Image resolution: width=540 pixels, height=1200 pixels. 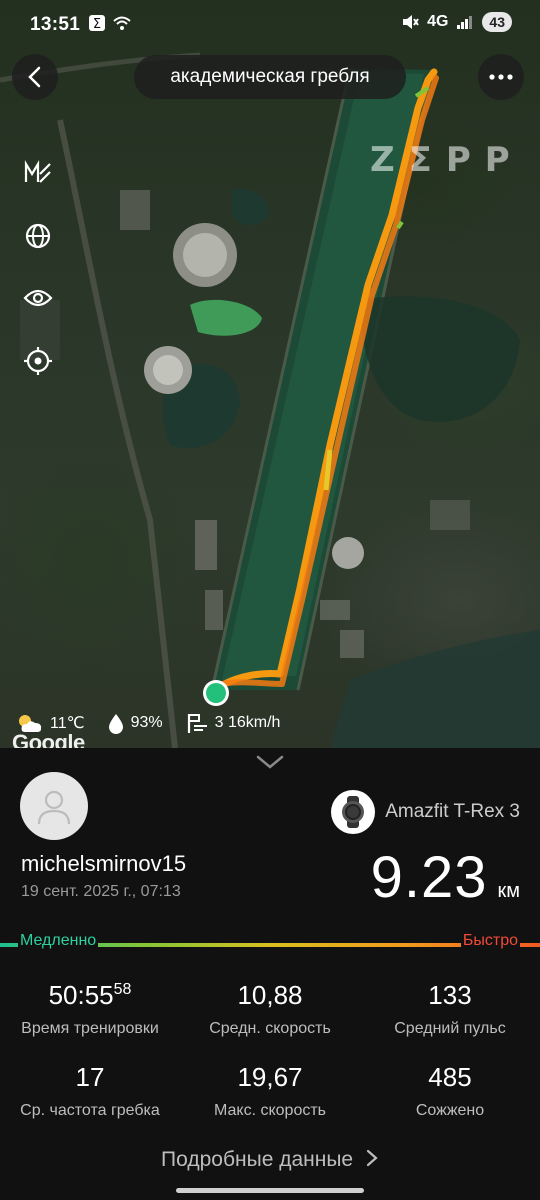 What do you see at coordinates (270, 762) in the screenshot?
I see `collapse-chevron-icon` at bounding box center [270, 762].